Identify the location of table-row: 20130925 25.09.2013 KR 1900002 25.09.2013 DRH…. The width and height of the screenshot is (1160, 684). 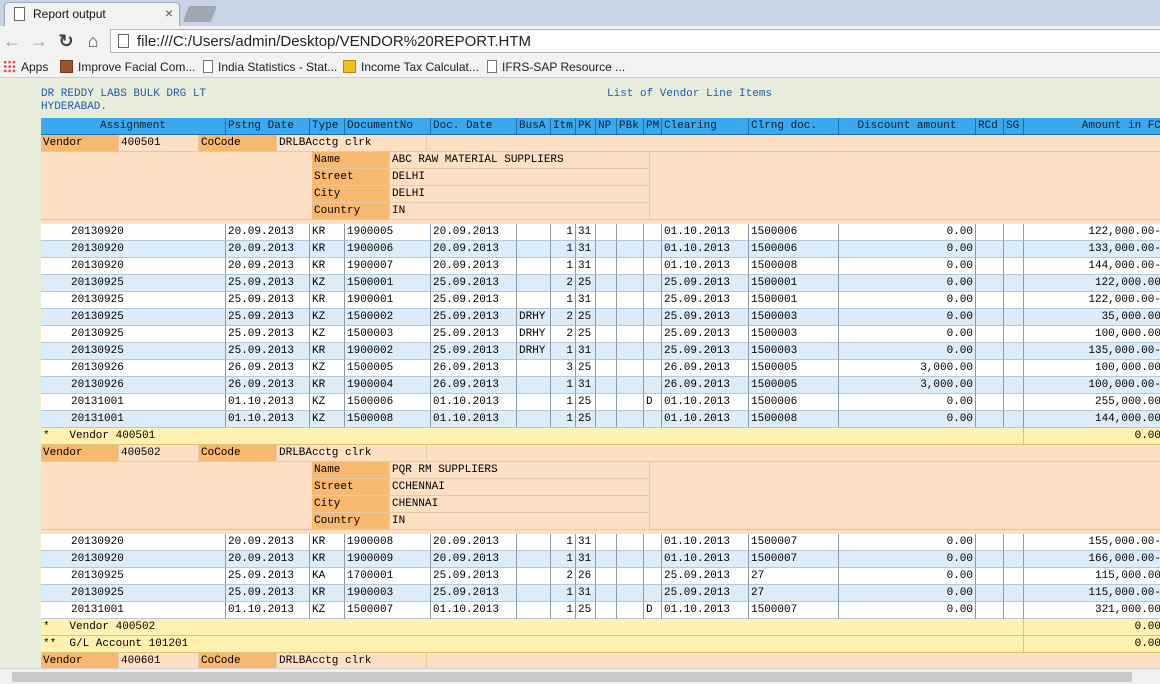
(600, 351).